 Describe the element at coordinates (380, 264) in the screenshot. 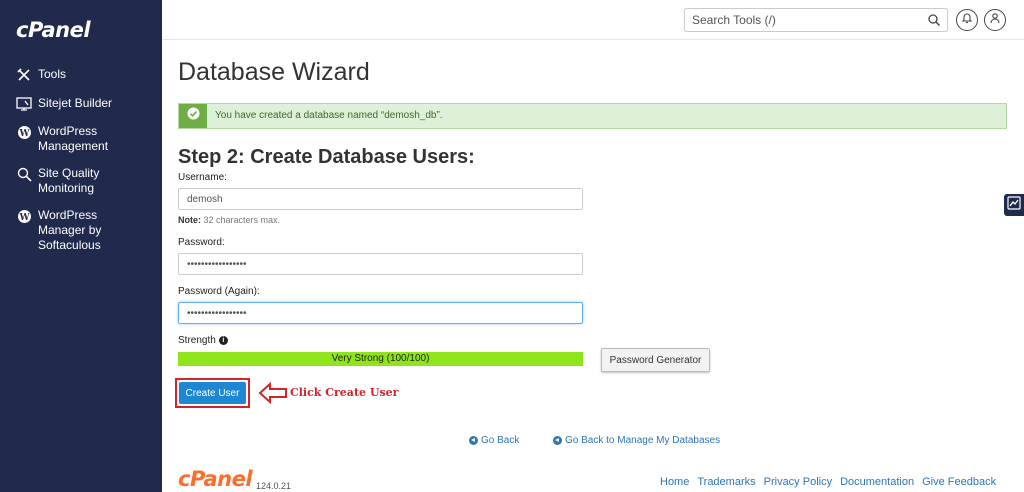

I see `password-input` at that location.